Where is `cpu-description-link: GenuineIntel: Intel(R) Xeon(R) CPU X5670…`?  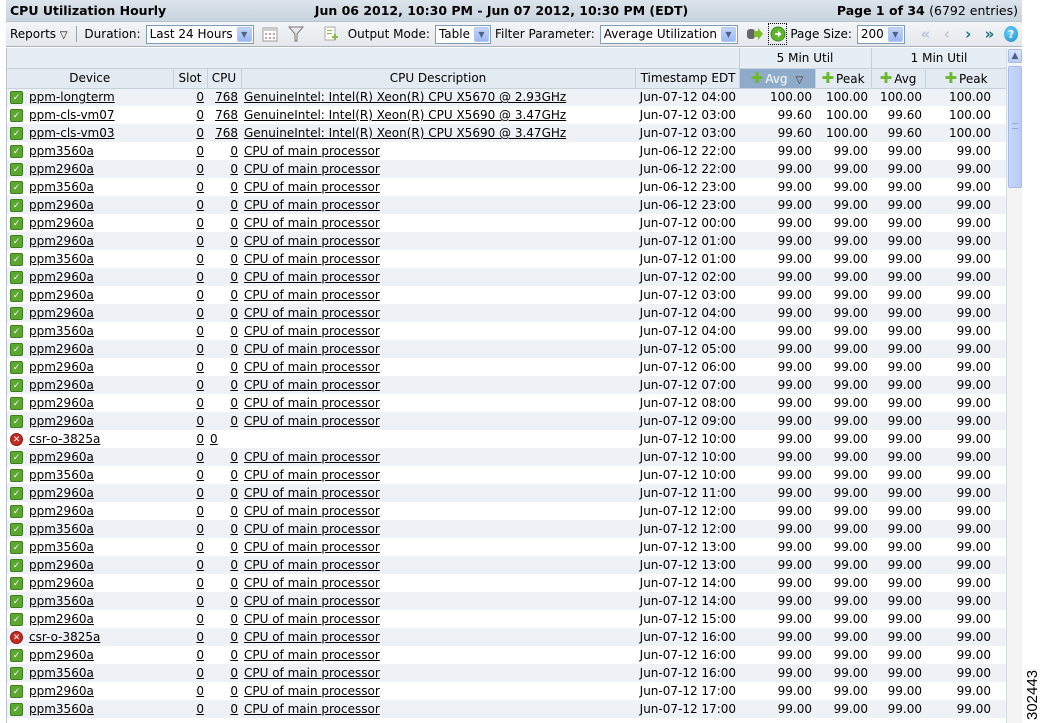
cpu-description-link: GenuineIntel: Intel(R) Xeon(R) CPU X5670… is located at coordinates (405, 97).